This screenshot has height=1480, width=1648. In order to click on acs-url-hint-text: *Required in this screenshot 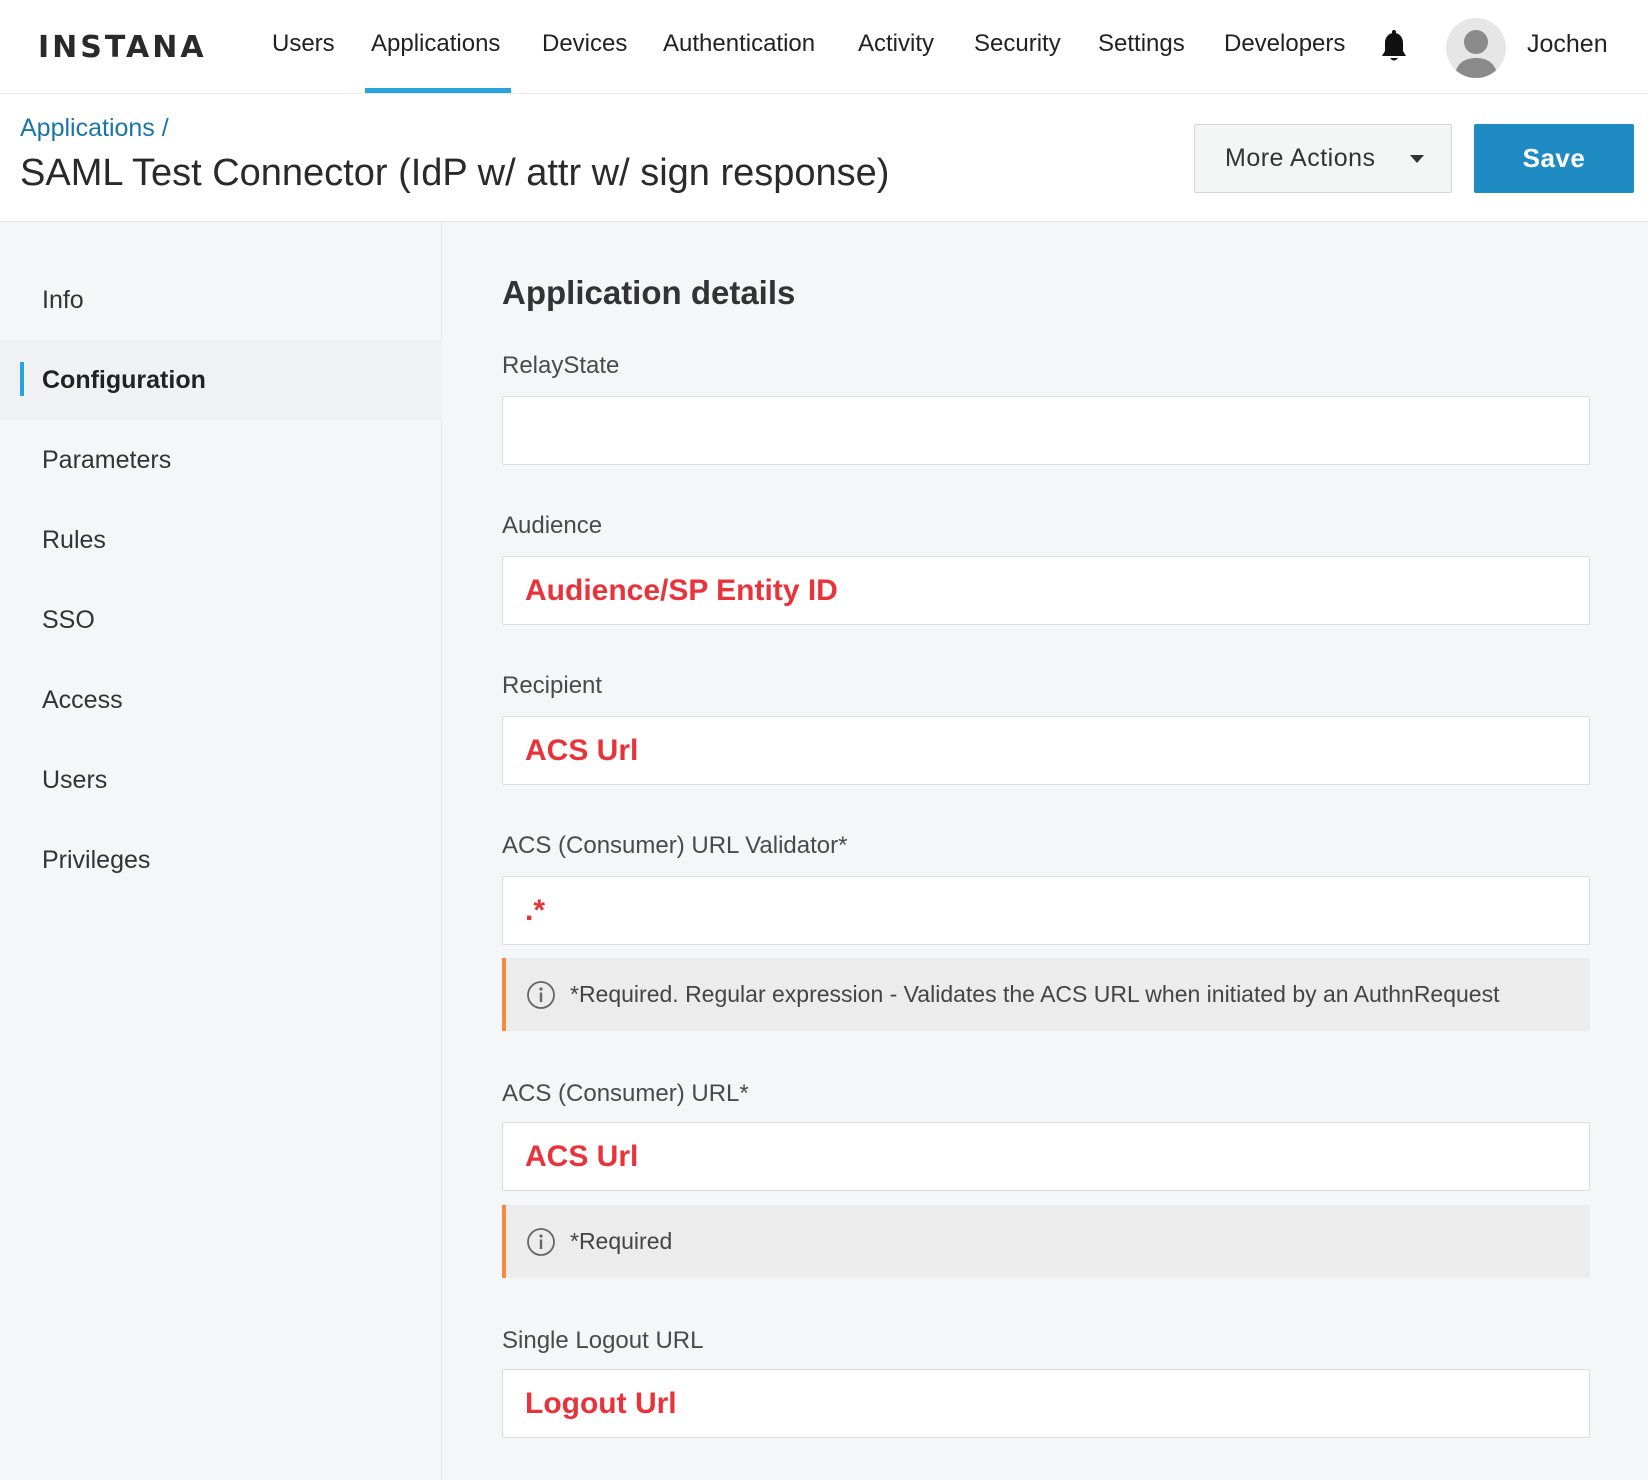, I will do `click(621, 1241)`.